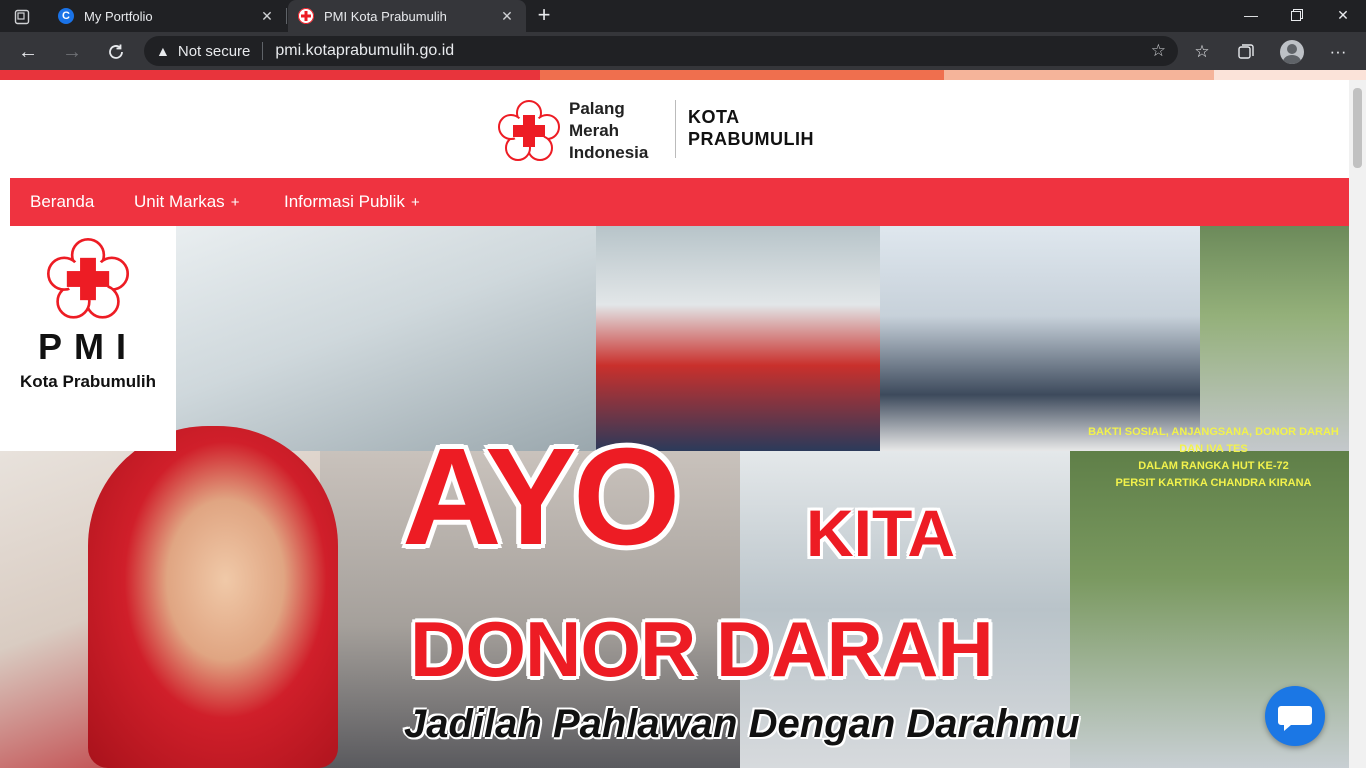 The image size is (1366, 768). Describe the element at coordinates (1343, 15) in the screenshot. I see `close-window-icon: ✕` at that location.